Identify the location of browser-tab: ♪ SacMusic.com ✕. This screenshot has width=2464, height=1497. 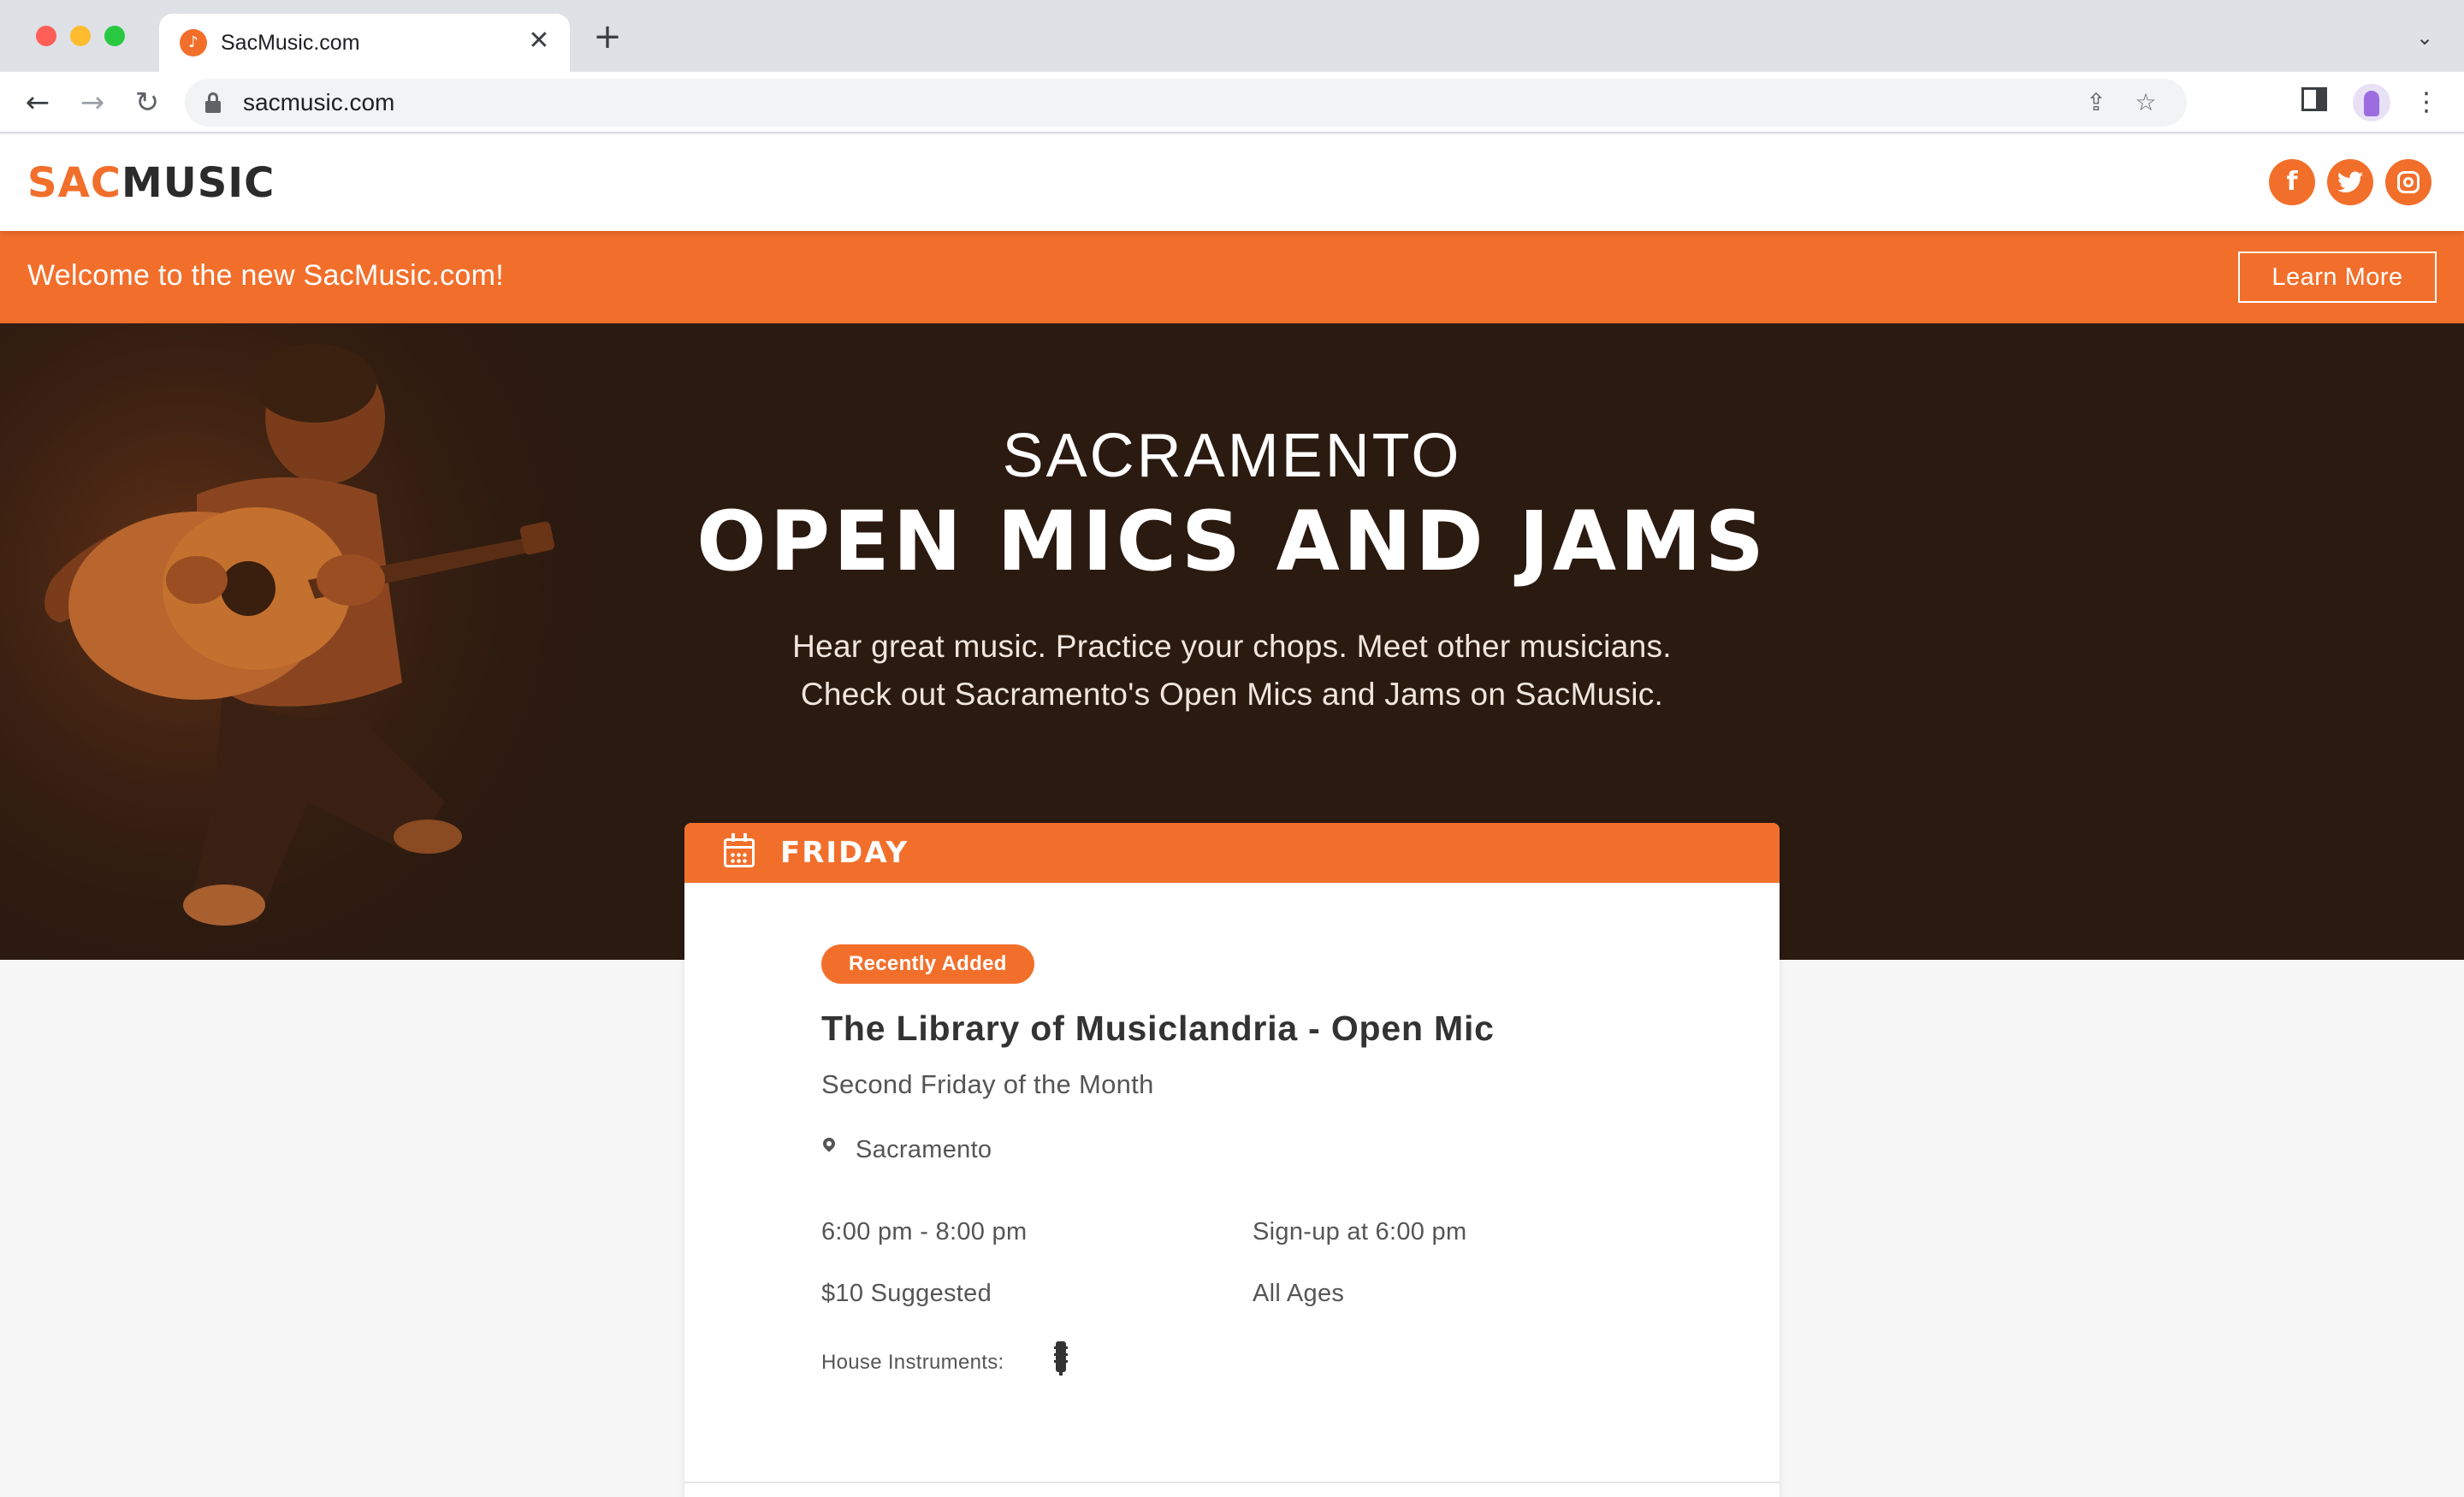
(364, 43).